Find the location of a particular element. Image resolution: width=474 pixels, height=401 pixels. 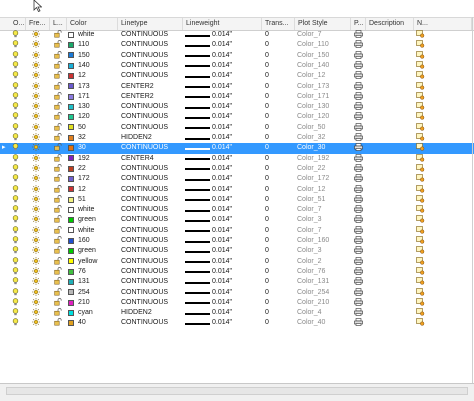

color-name: 40 is located at coordinates (82, 323).